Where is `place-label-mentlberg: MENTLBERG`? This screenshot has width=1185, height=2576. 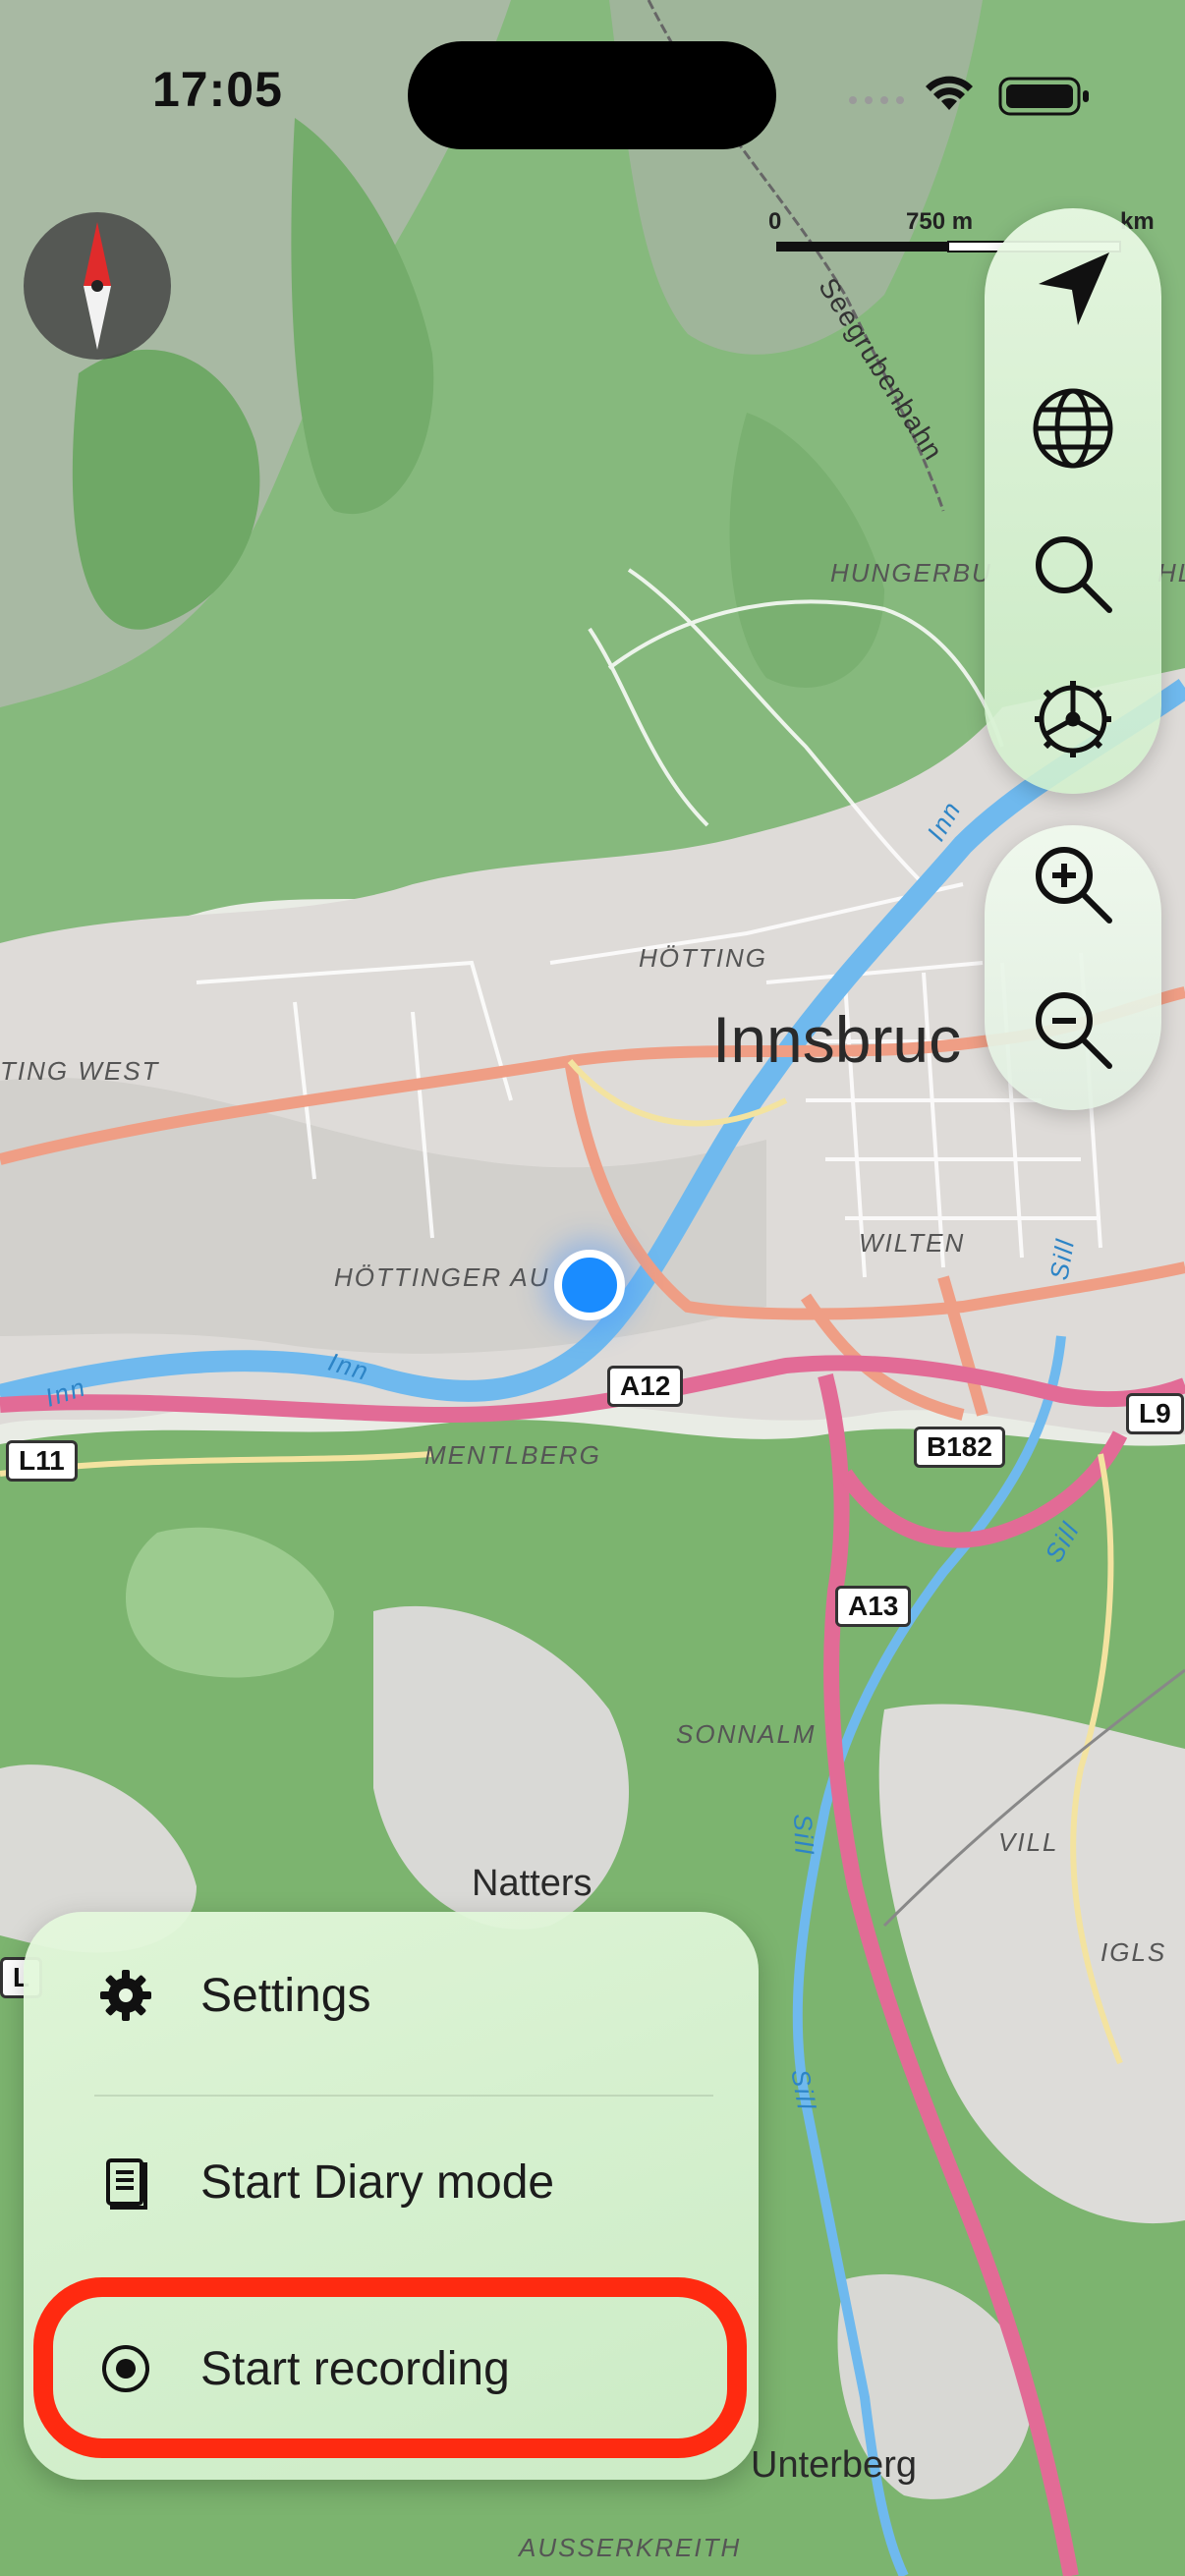
place-label-mentlberg: MENTLBERG is located at coordinates (513, 1455).